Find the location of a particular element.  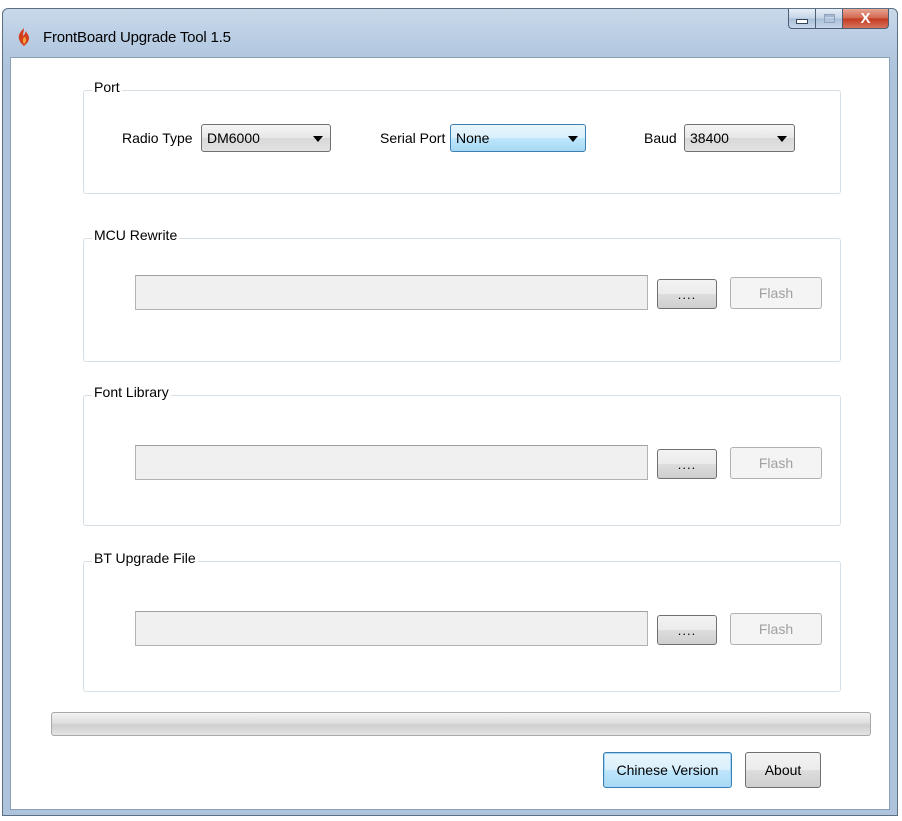

chinese-version-button: Chinese Version is located at coordinates (667, 770).